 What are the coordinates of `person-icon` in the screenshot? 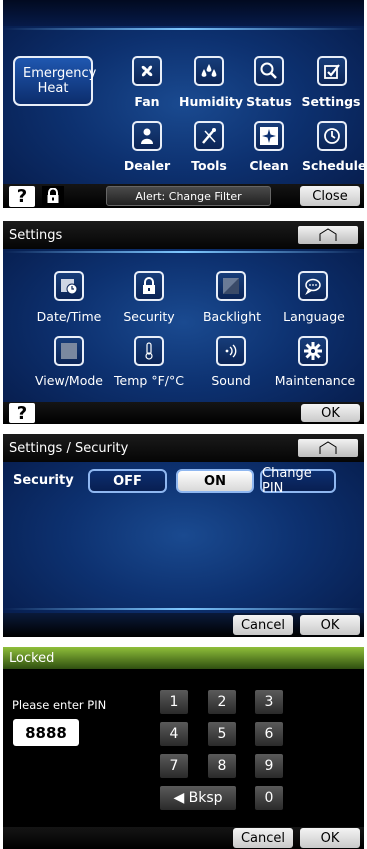 It's located at (147, 136).